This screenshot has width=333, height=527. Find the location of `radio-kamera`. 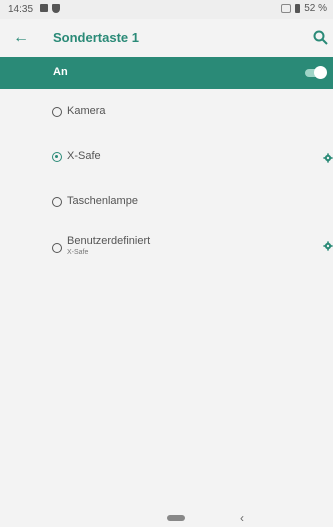

radio-kamera is located at coordinates (57, 112).